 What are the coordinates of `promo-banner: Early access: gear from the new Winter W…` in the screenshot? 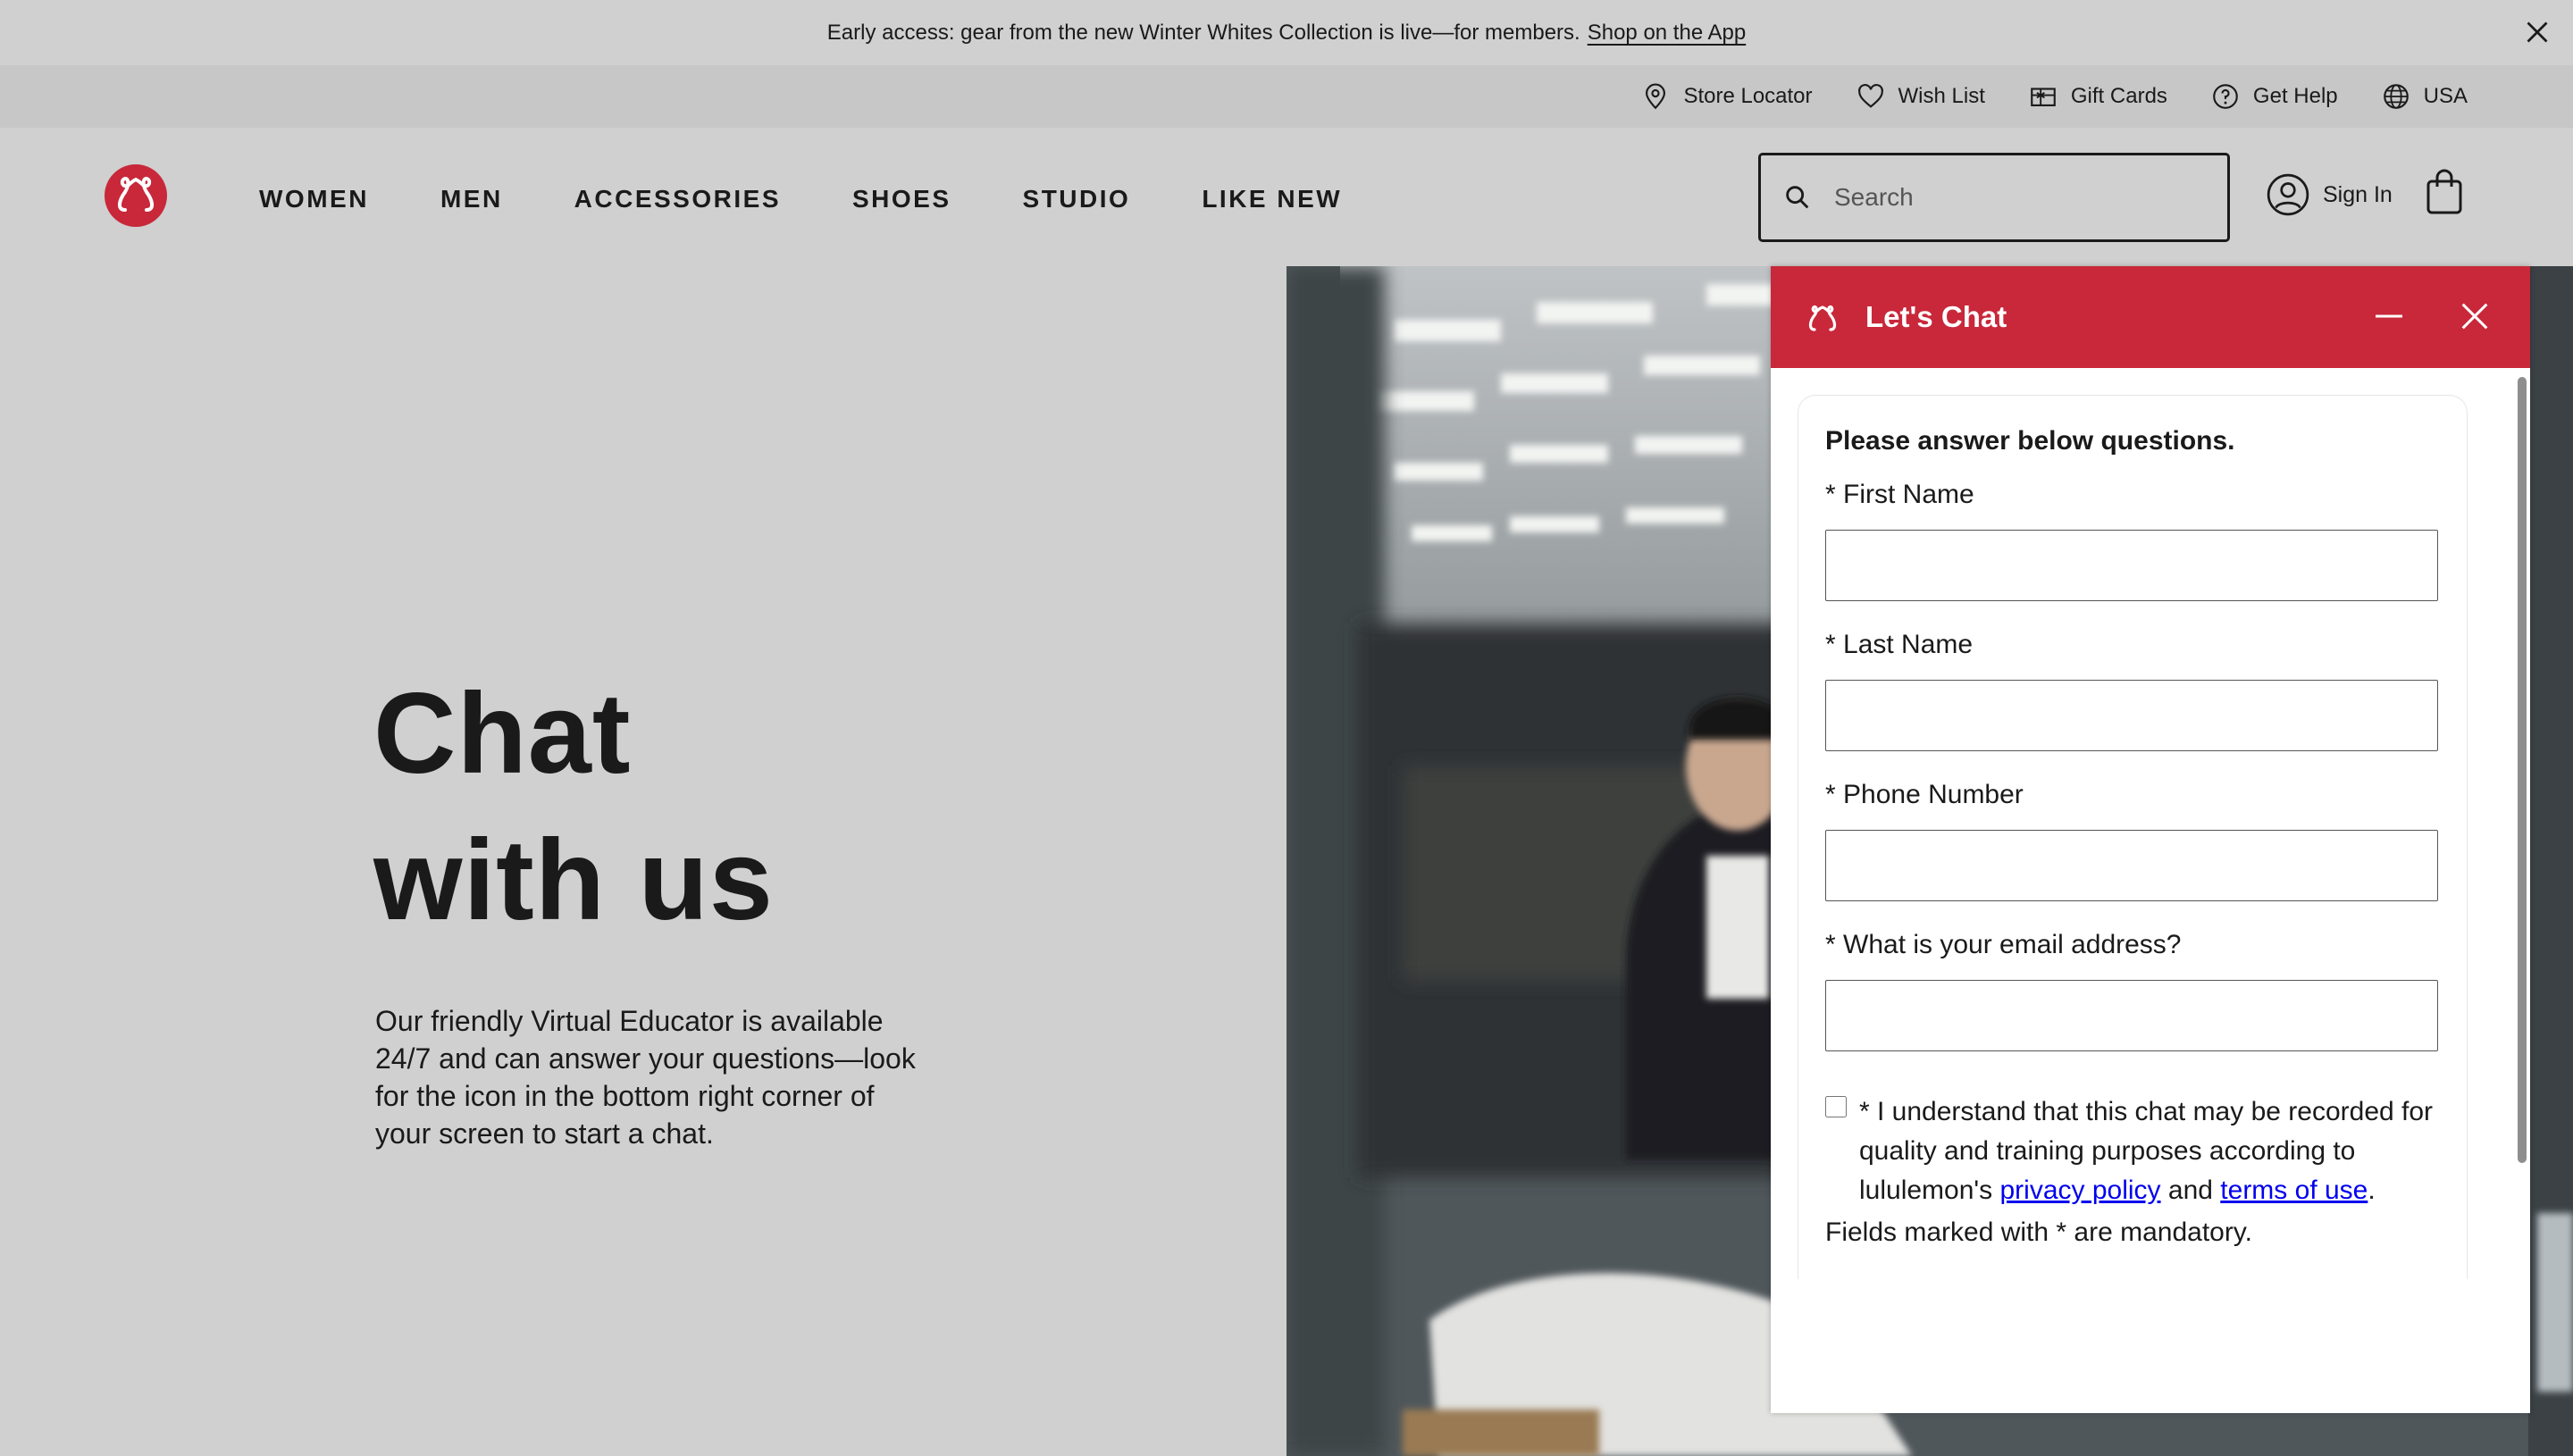 It's located at (1286, 32).